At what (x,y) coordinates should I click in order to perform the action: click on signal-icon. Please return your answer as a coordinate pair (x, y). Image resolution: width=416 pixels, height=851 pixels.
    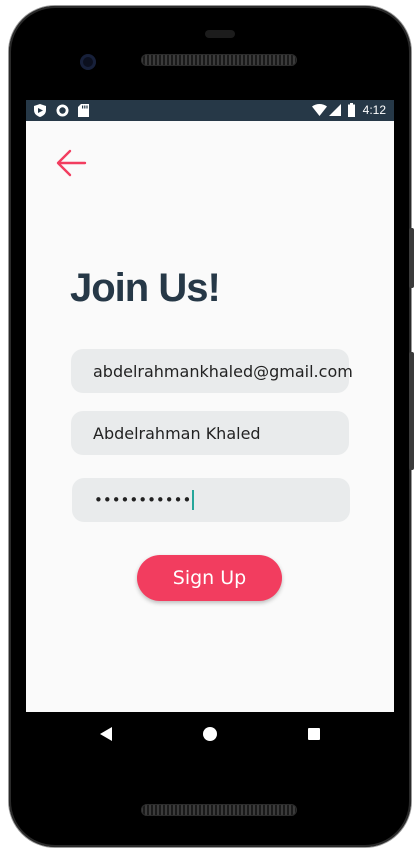
    Looking at the image, I should click on (335, 110).